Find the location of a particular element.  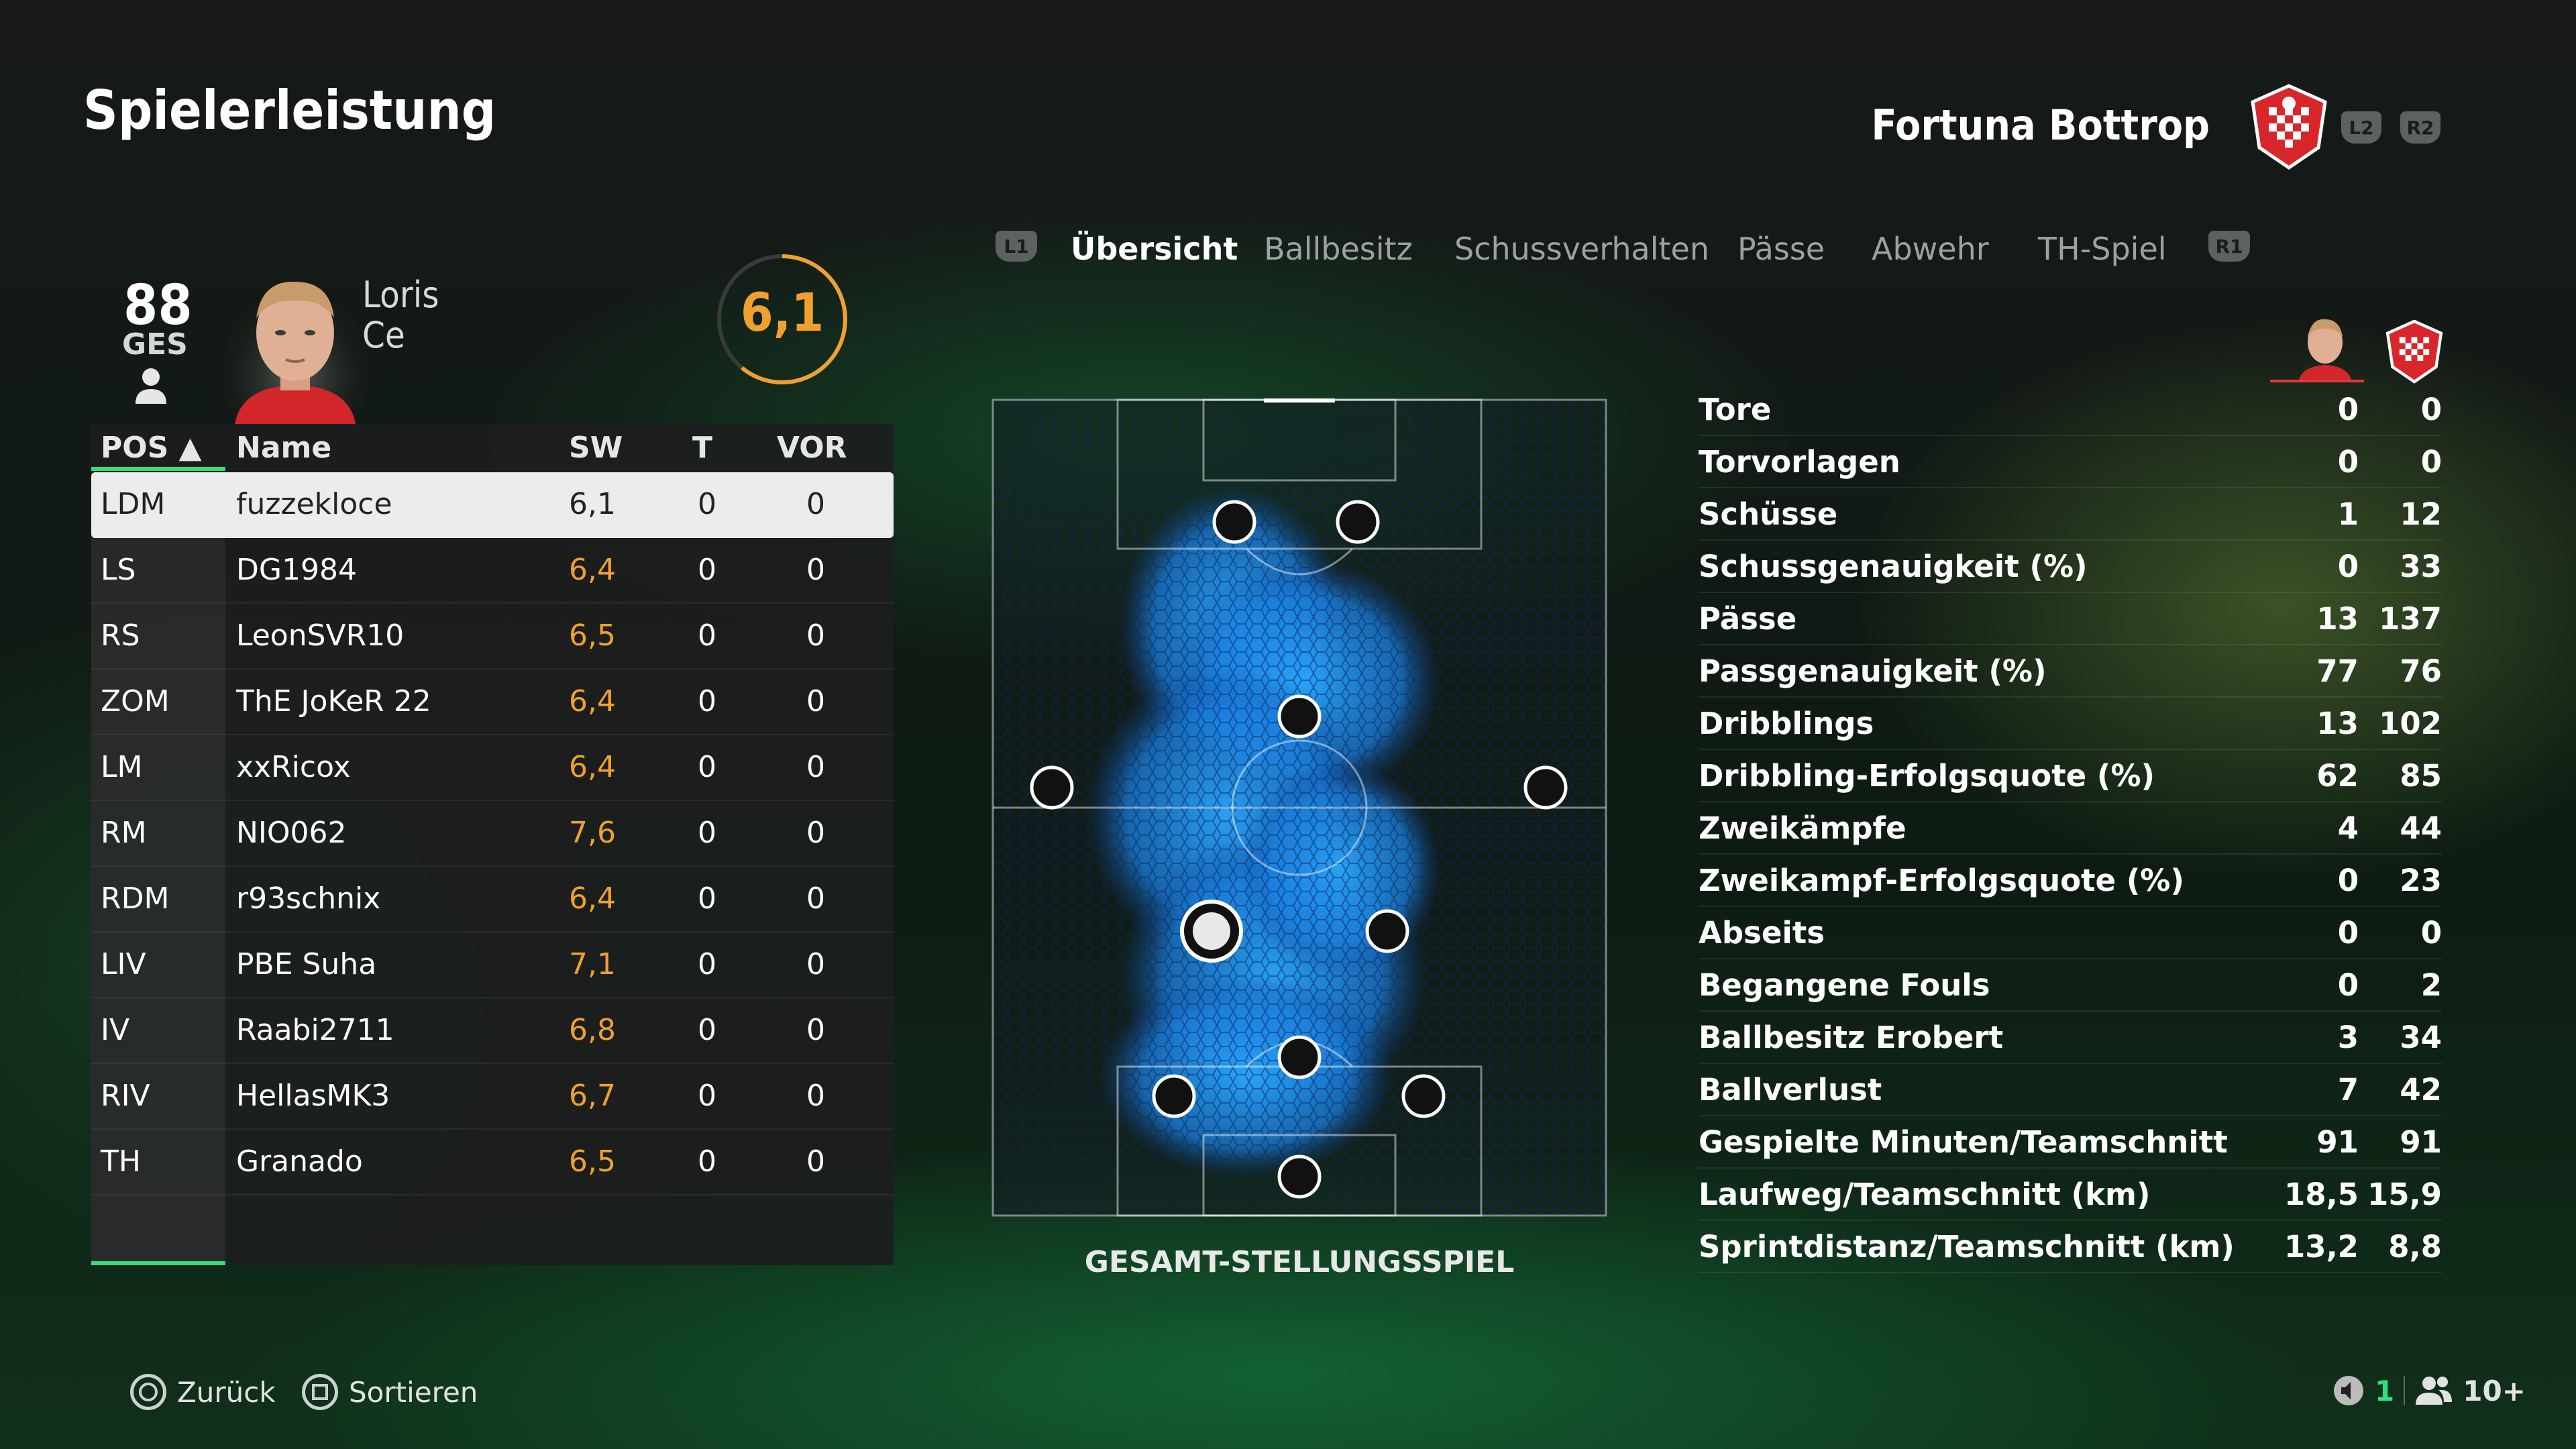

stat-row: Ballverlust 7 42 is located at coordinates (2070, 1089).